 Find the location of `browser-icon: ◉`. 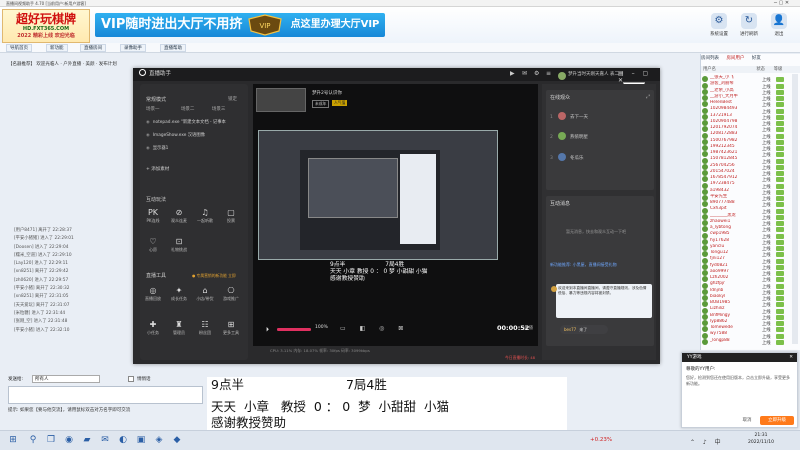

browser-icon: ◉ is located at coordinates (69, 440).